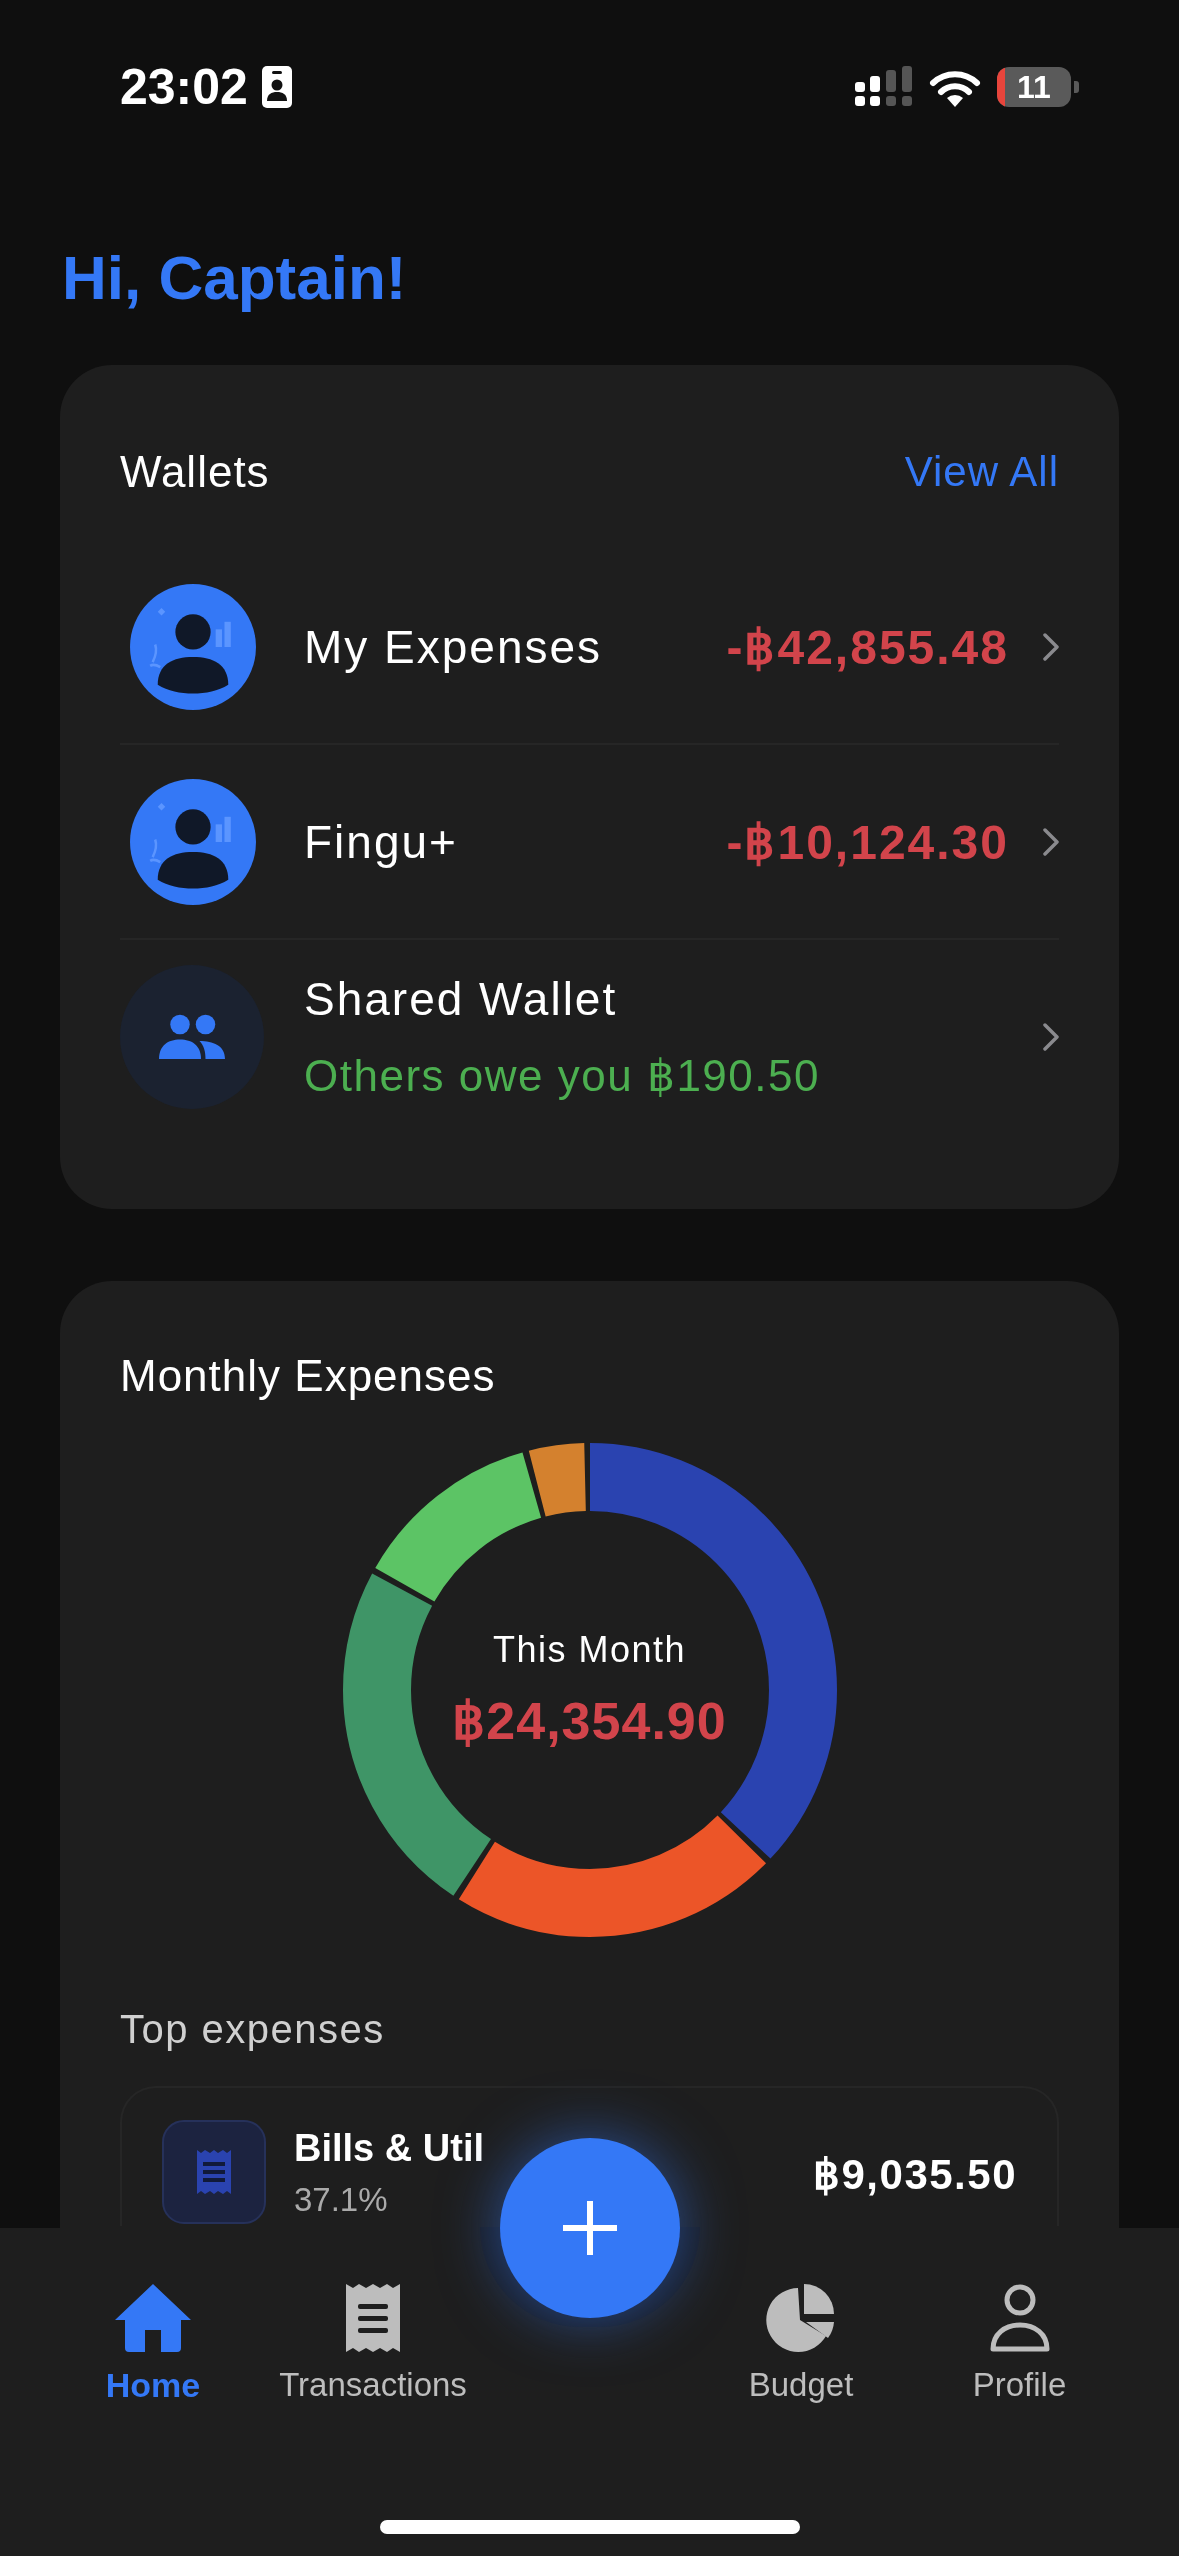  What do you see at coordinates (454, 646) in the screenshot?
I see `wallet-name: My Expenses` at bounding box center [454, 646].